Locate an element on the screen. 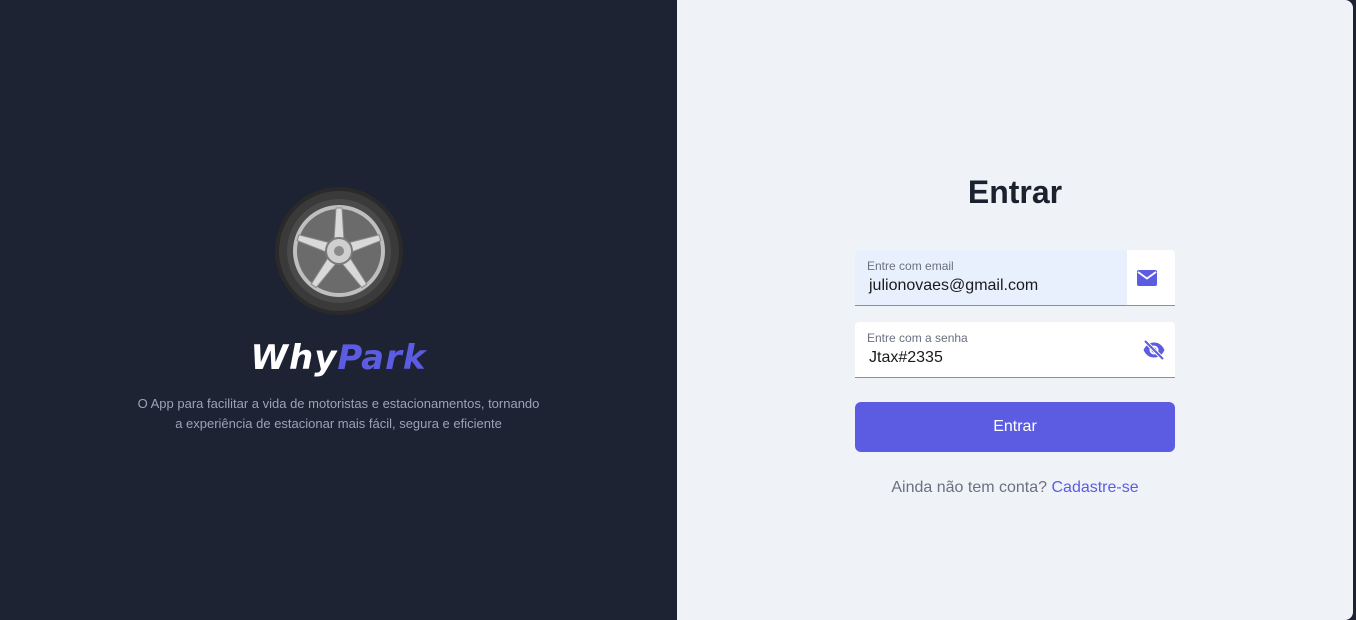  password-input: Jtax#2335 is located at coordinates (906, 358).